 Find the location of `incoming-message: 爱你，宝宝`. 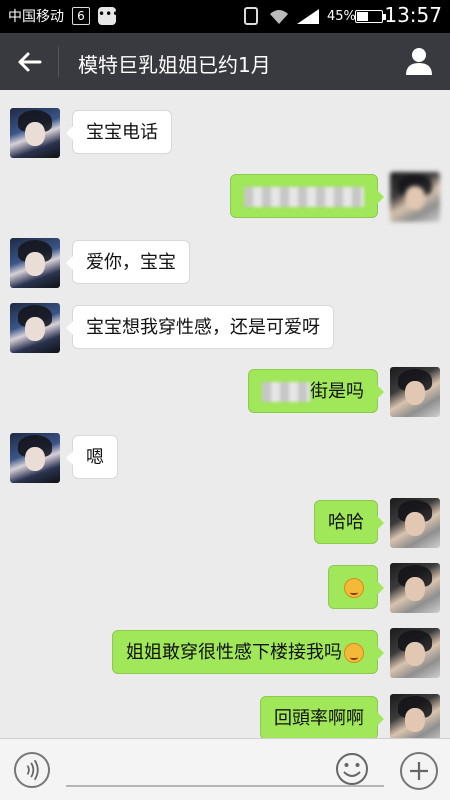

incoming-message: 爱你，宝宝 is located at coordinates (128, 262).